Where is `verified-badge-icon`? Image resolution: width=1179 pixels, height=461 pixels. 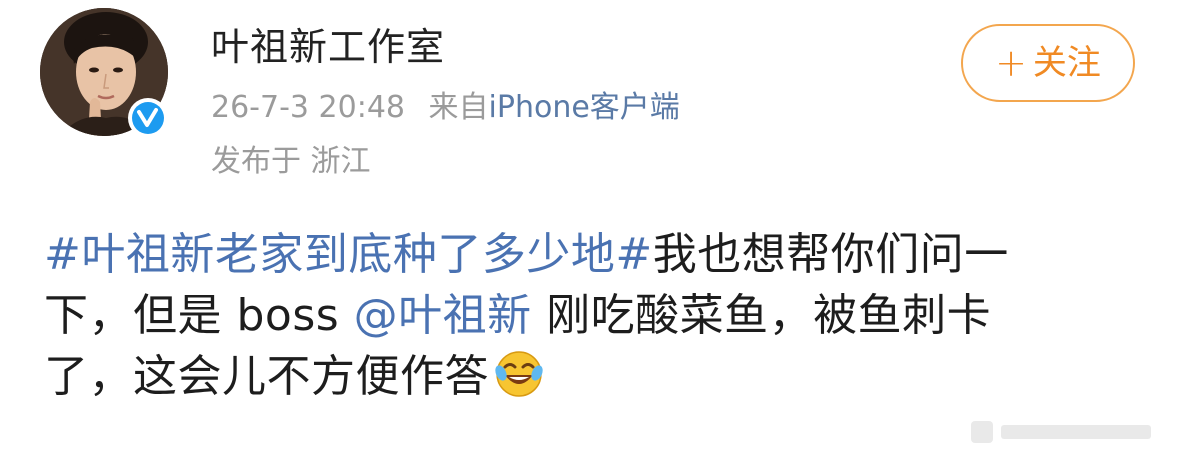
verified-badge-icon is located at coordinates (148, 118).